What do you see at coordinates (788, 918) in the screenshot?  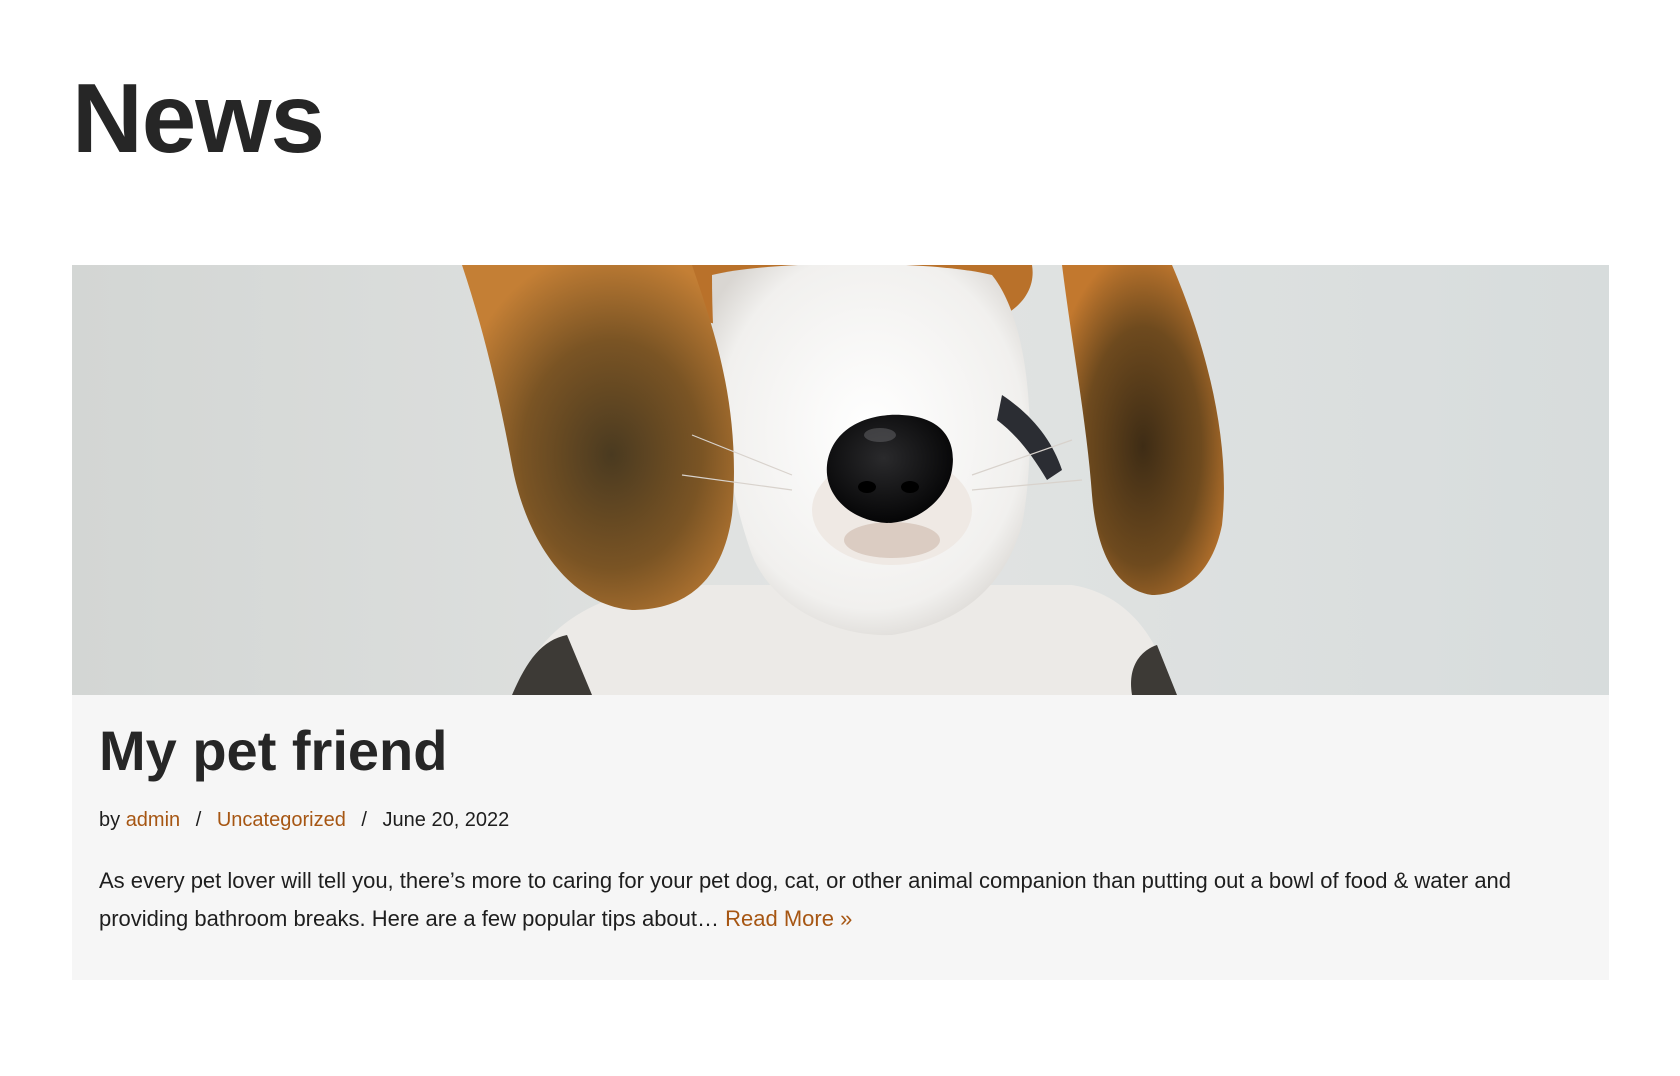 I see `read-more-link: Read More »` at bounding box center [788, 918].